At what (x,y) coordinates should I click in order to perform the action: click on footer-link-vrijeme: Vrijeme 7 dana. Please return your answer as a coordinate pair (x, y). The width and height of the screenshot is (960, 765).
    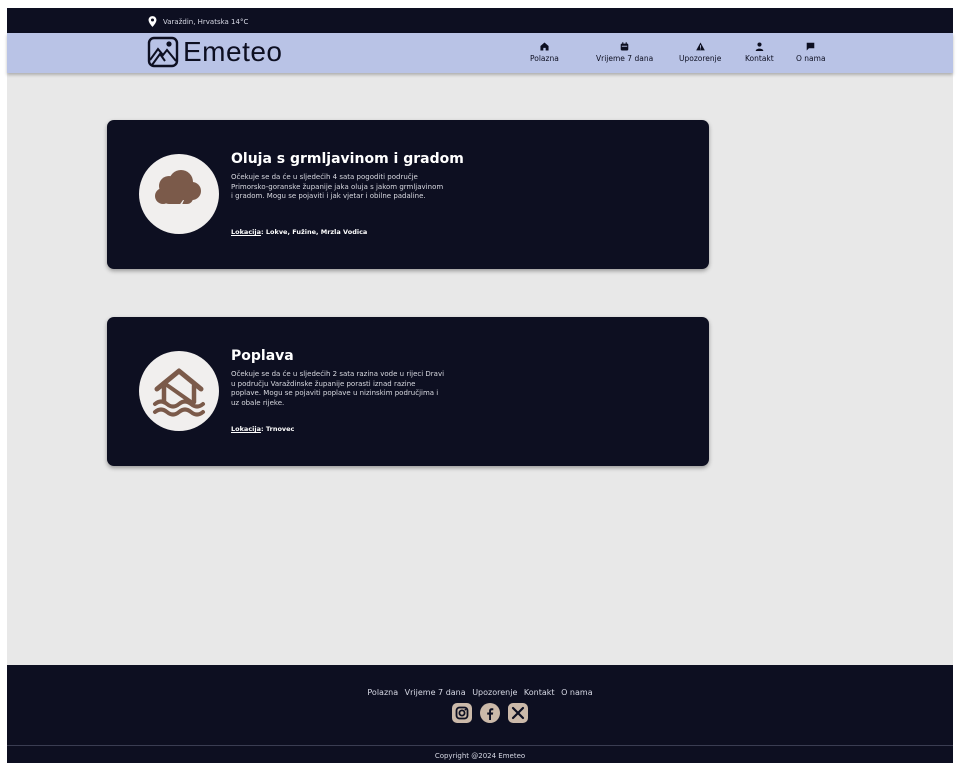
    Looking at the image, I should click on (435, 692).